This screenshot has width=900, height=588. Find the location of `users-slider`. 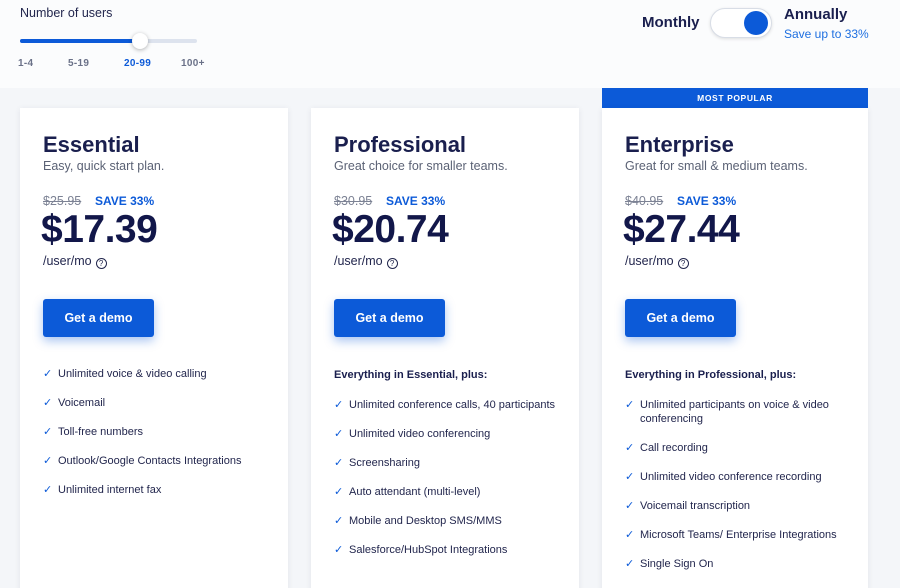

users-slider is located at coordinates (108, 41).